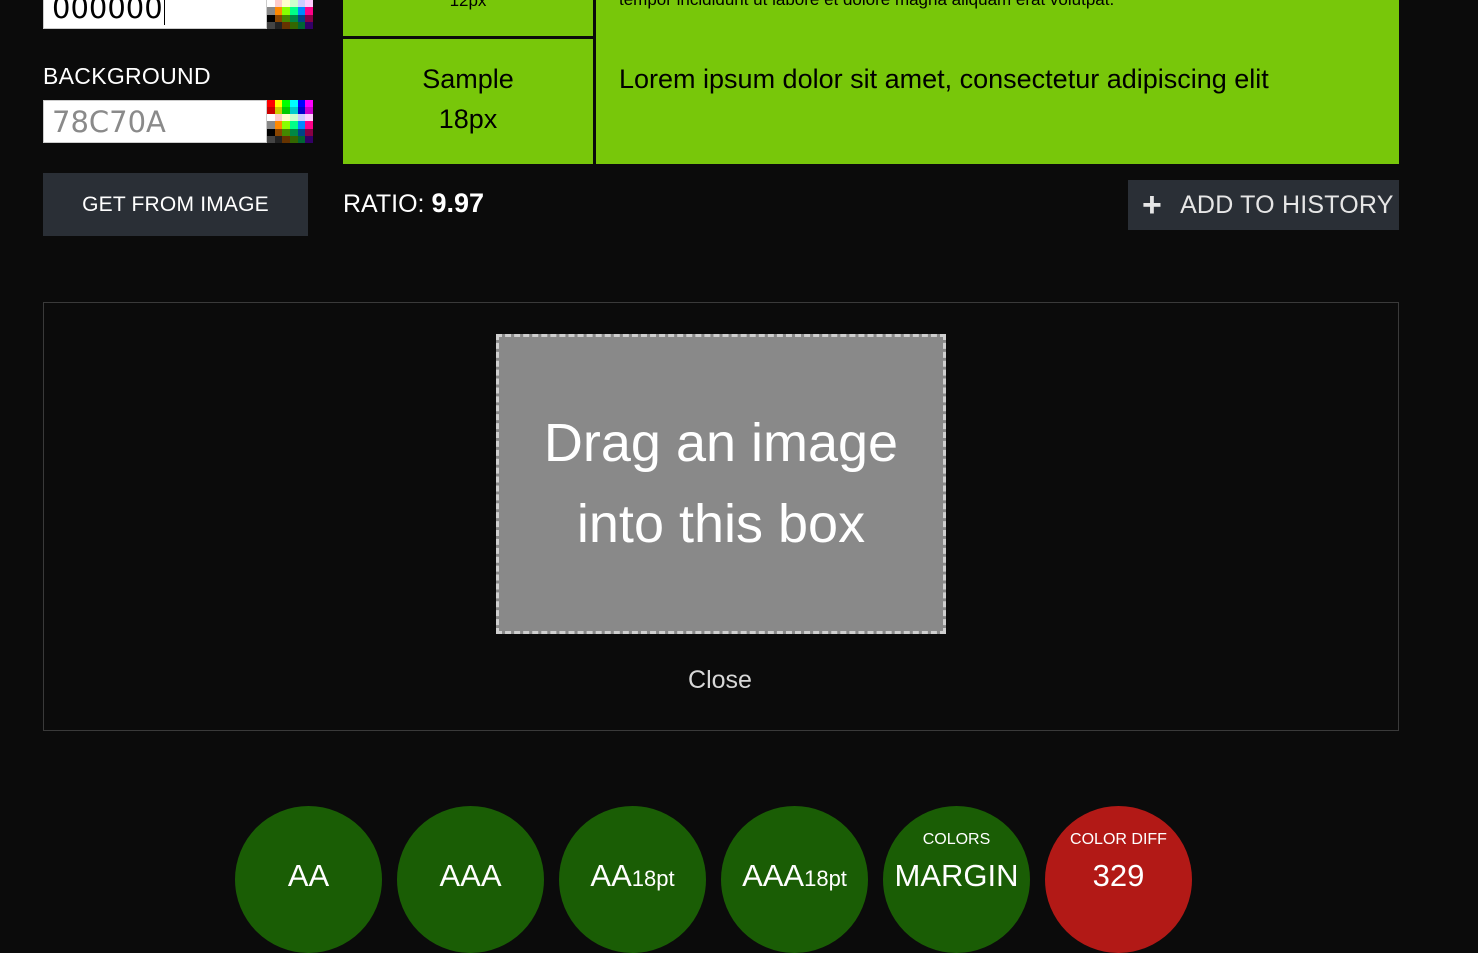 The width and height of the screenshot is (1478, 953). What do you see at coordinates (594, 82) in the screenshot?
I see `sample-divider-vertical` at bounding box center [594, 82].